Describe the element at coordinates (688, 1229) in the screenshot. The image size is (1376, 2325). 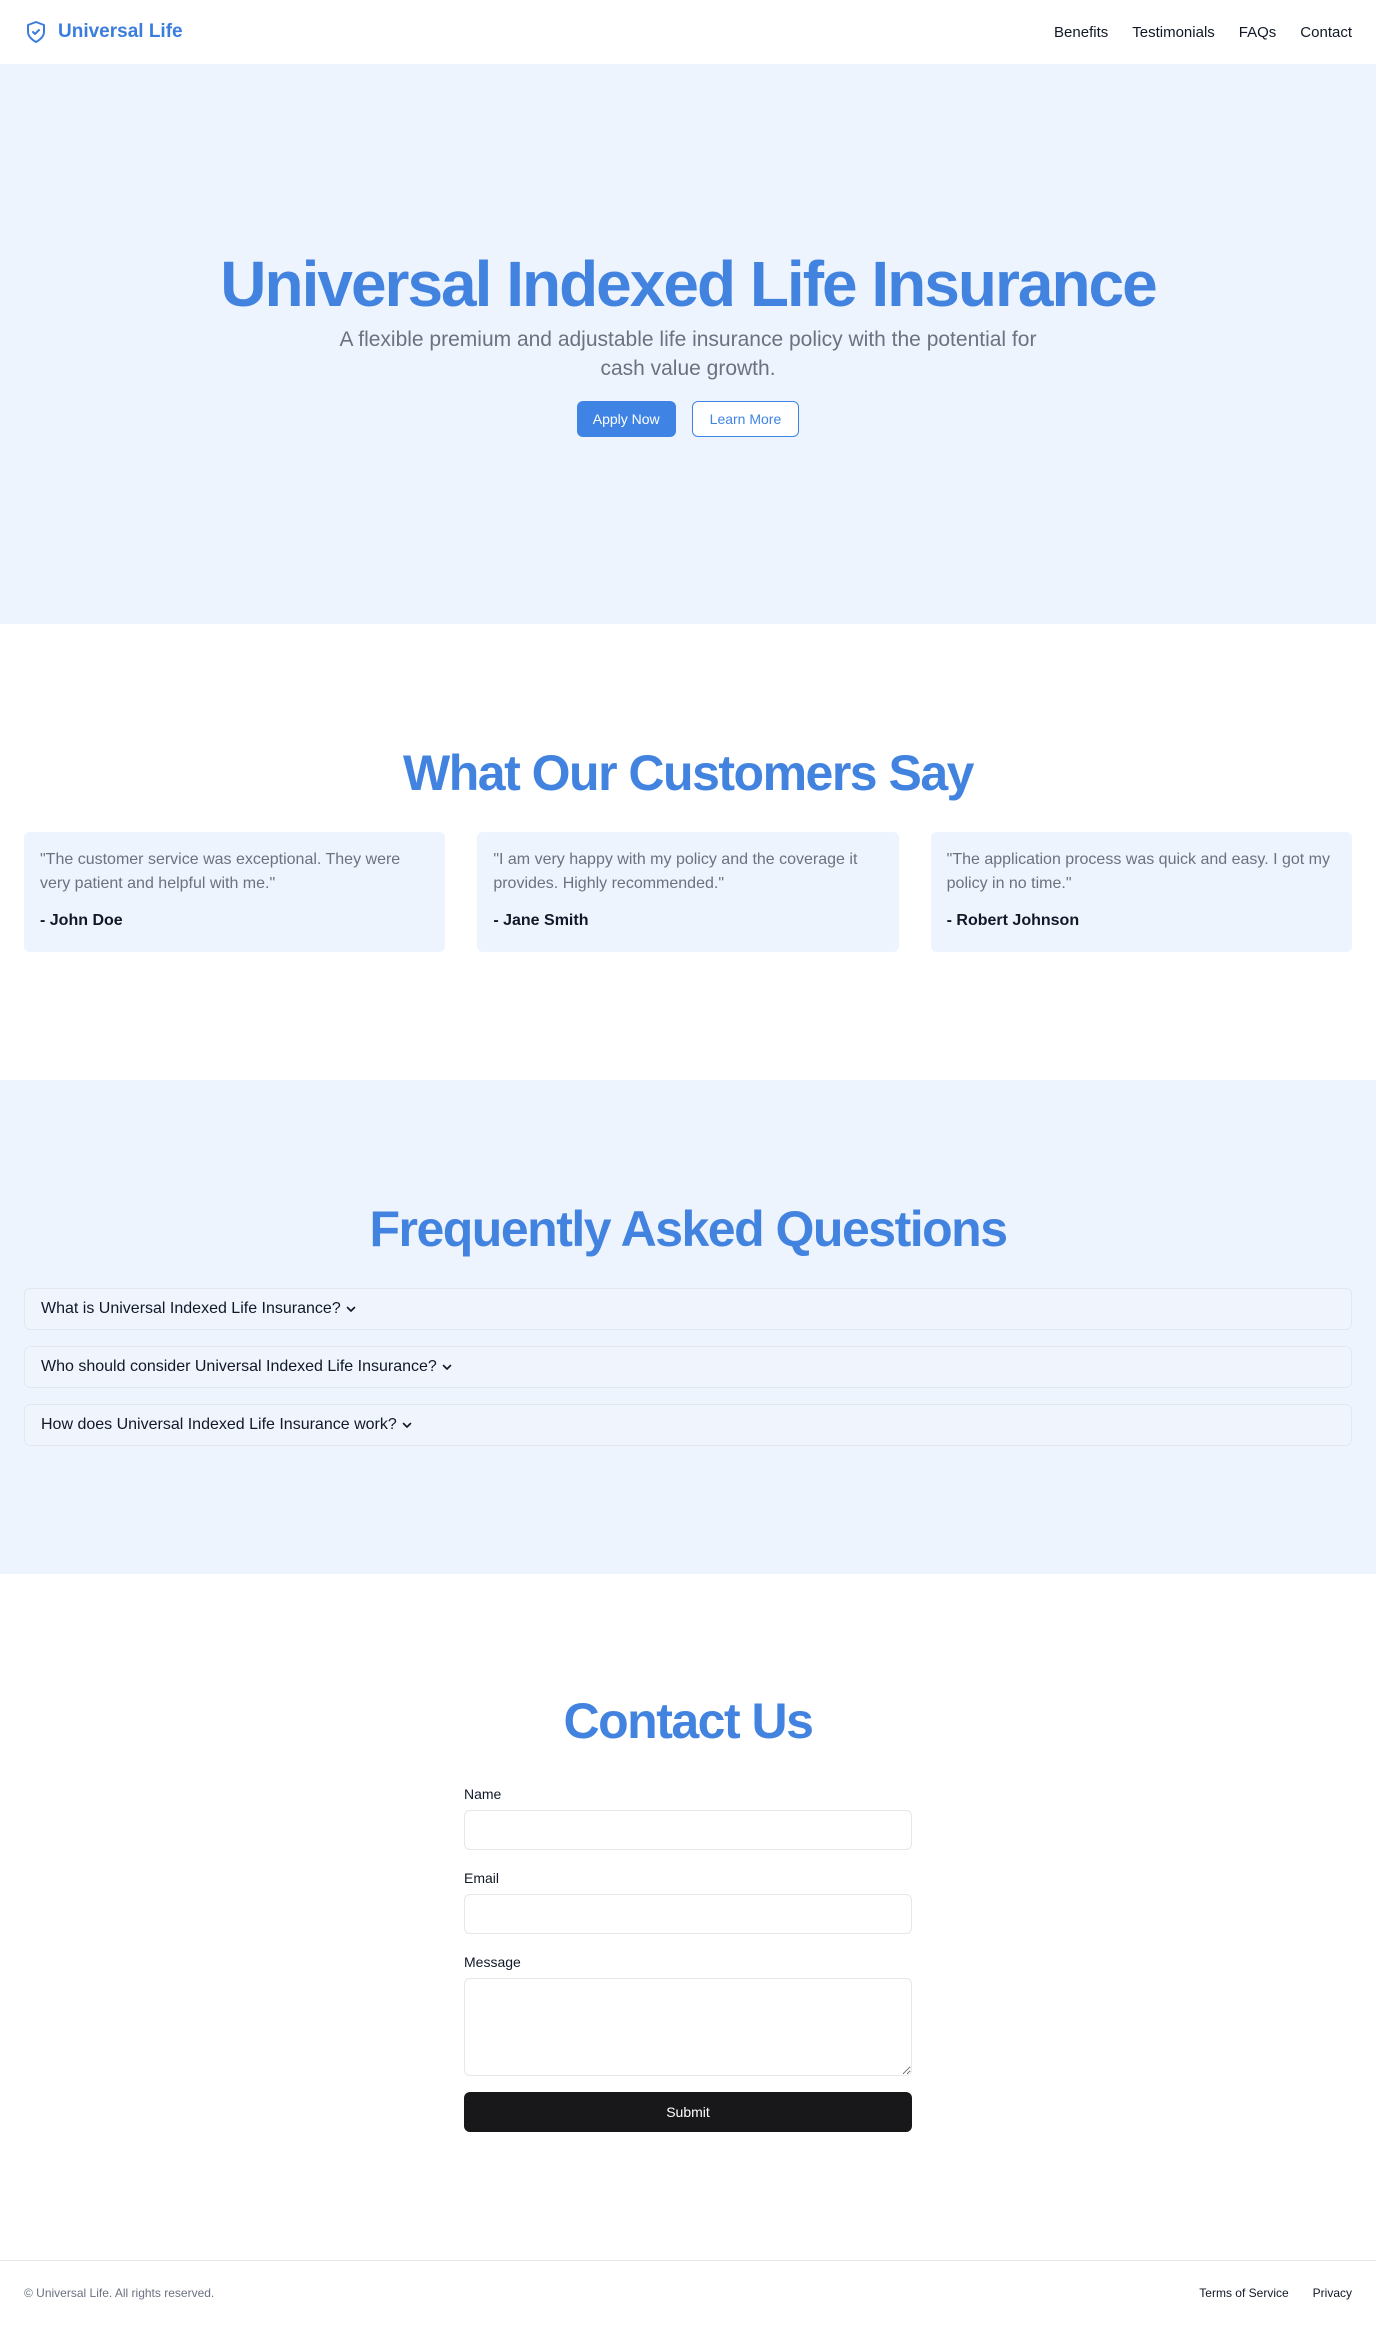
I see `faq-title: Frequently Asked Questions` at that location.